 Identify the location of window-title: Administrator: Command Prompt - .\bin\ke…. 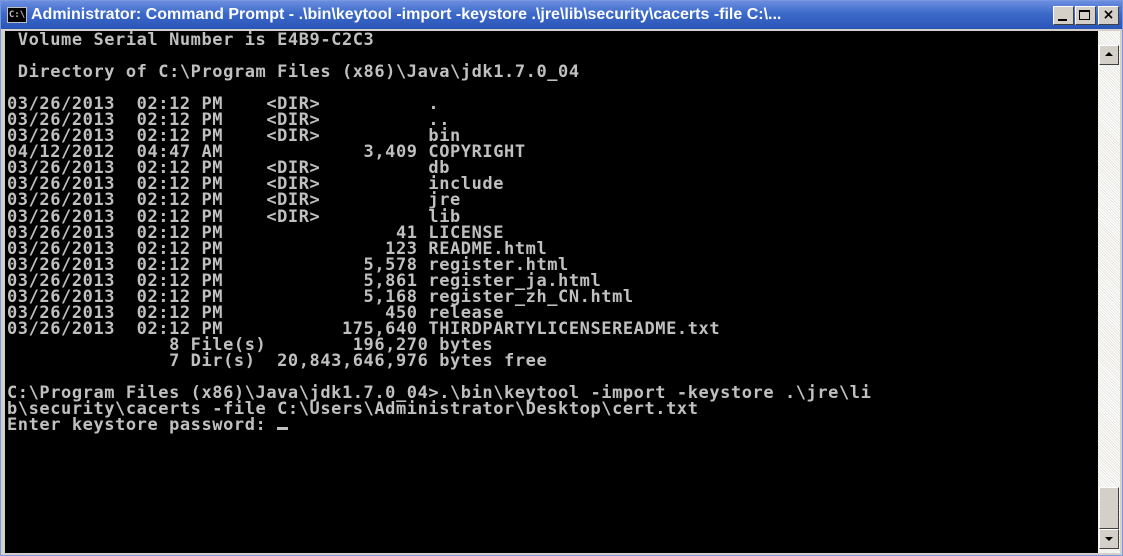
(406, 14).